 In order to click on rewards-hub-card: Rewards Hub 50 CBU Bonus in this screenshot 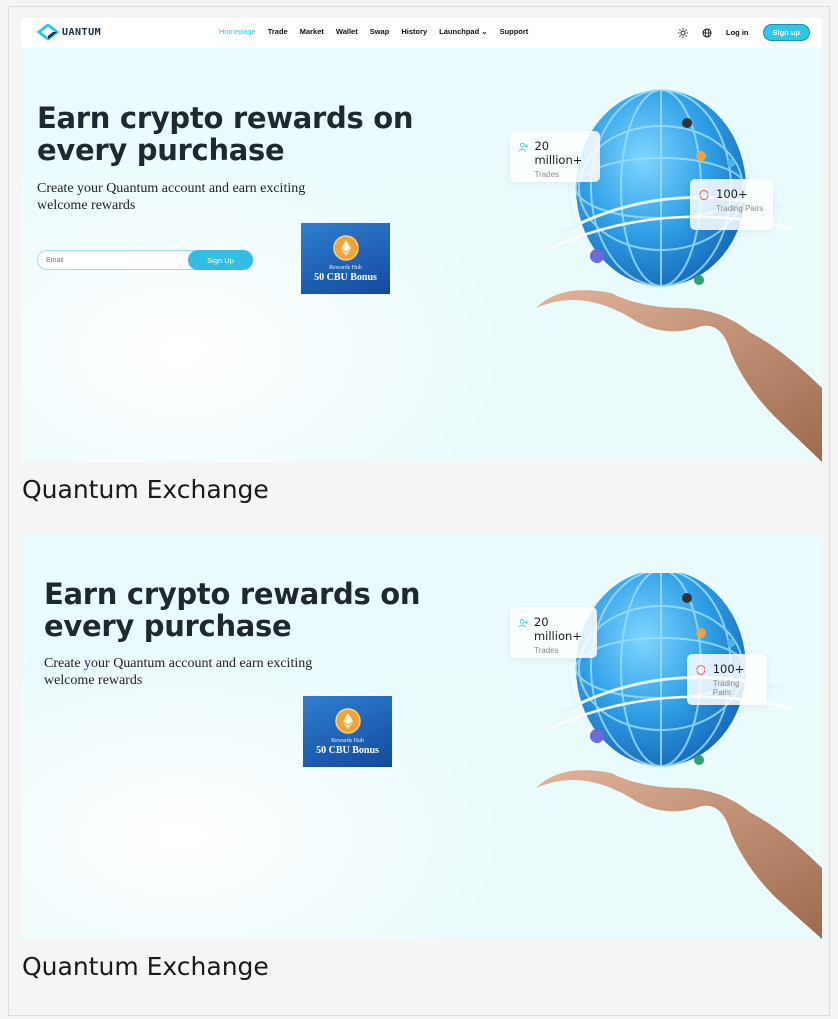, I will do `click(345, 258)`.